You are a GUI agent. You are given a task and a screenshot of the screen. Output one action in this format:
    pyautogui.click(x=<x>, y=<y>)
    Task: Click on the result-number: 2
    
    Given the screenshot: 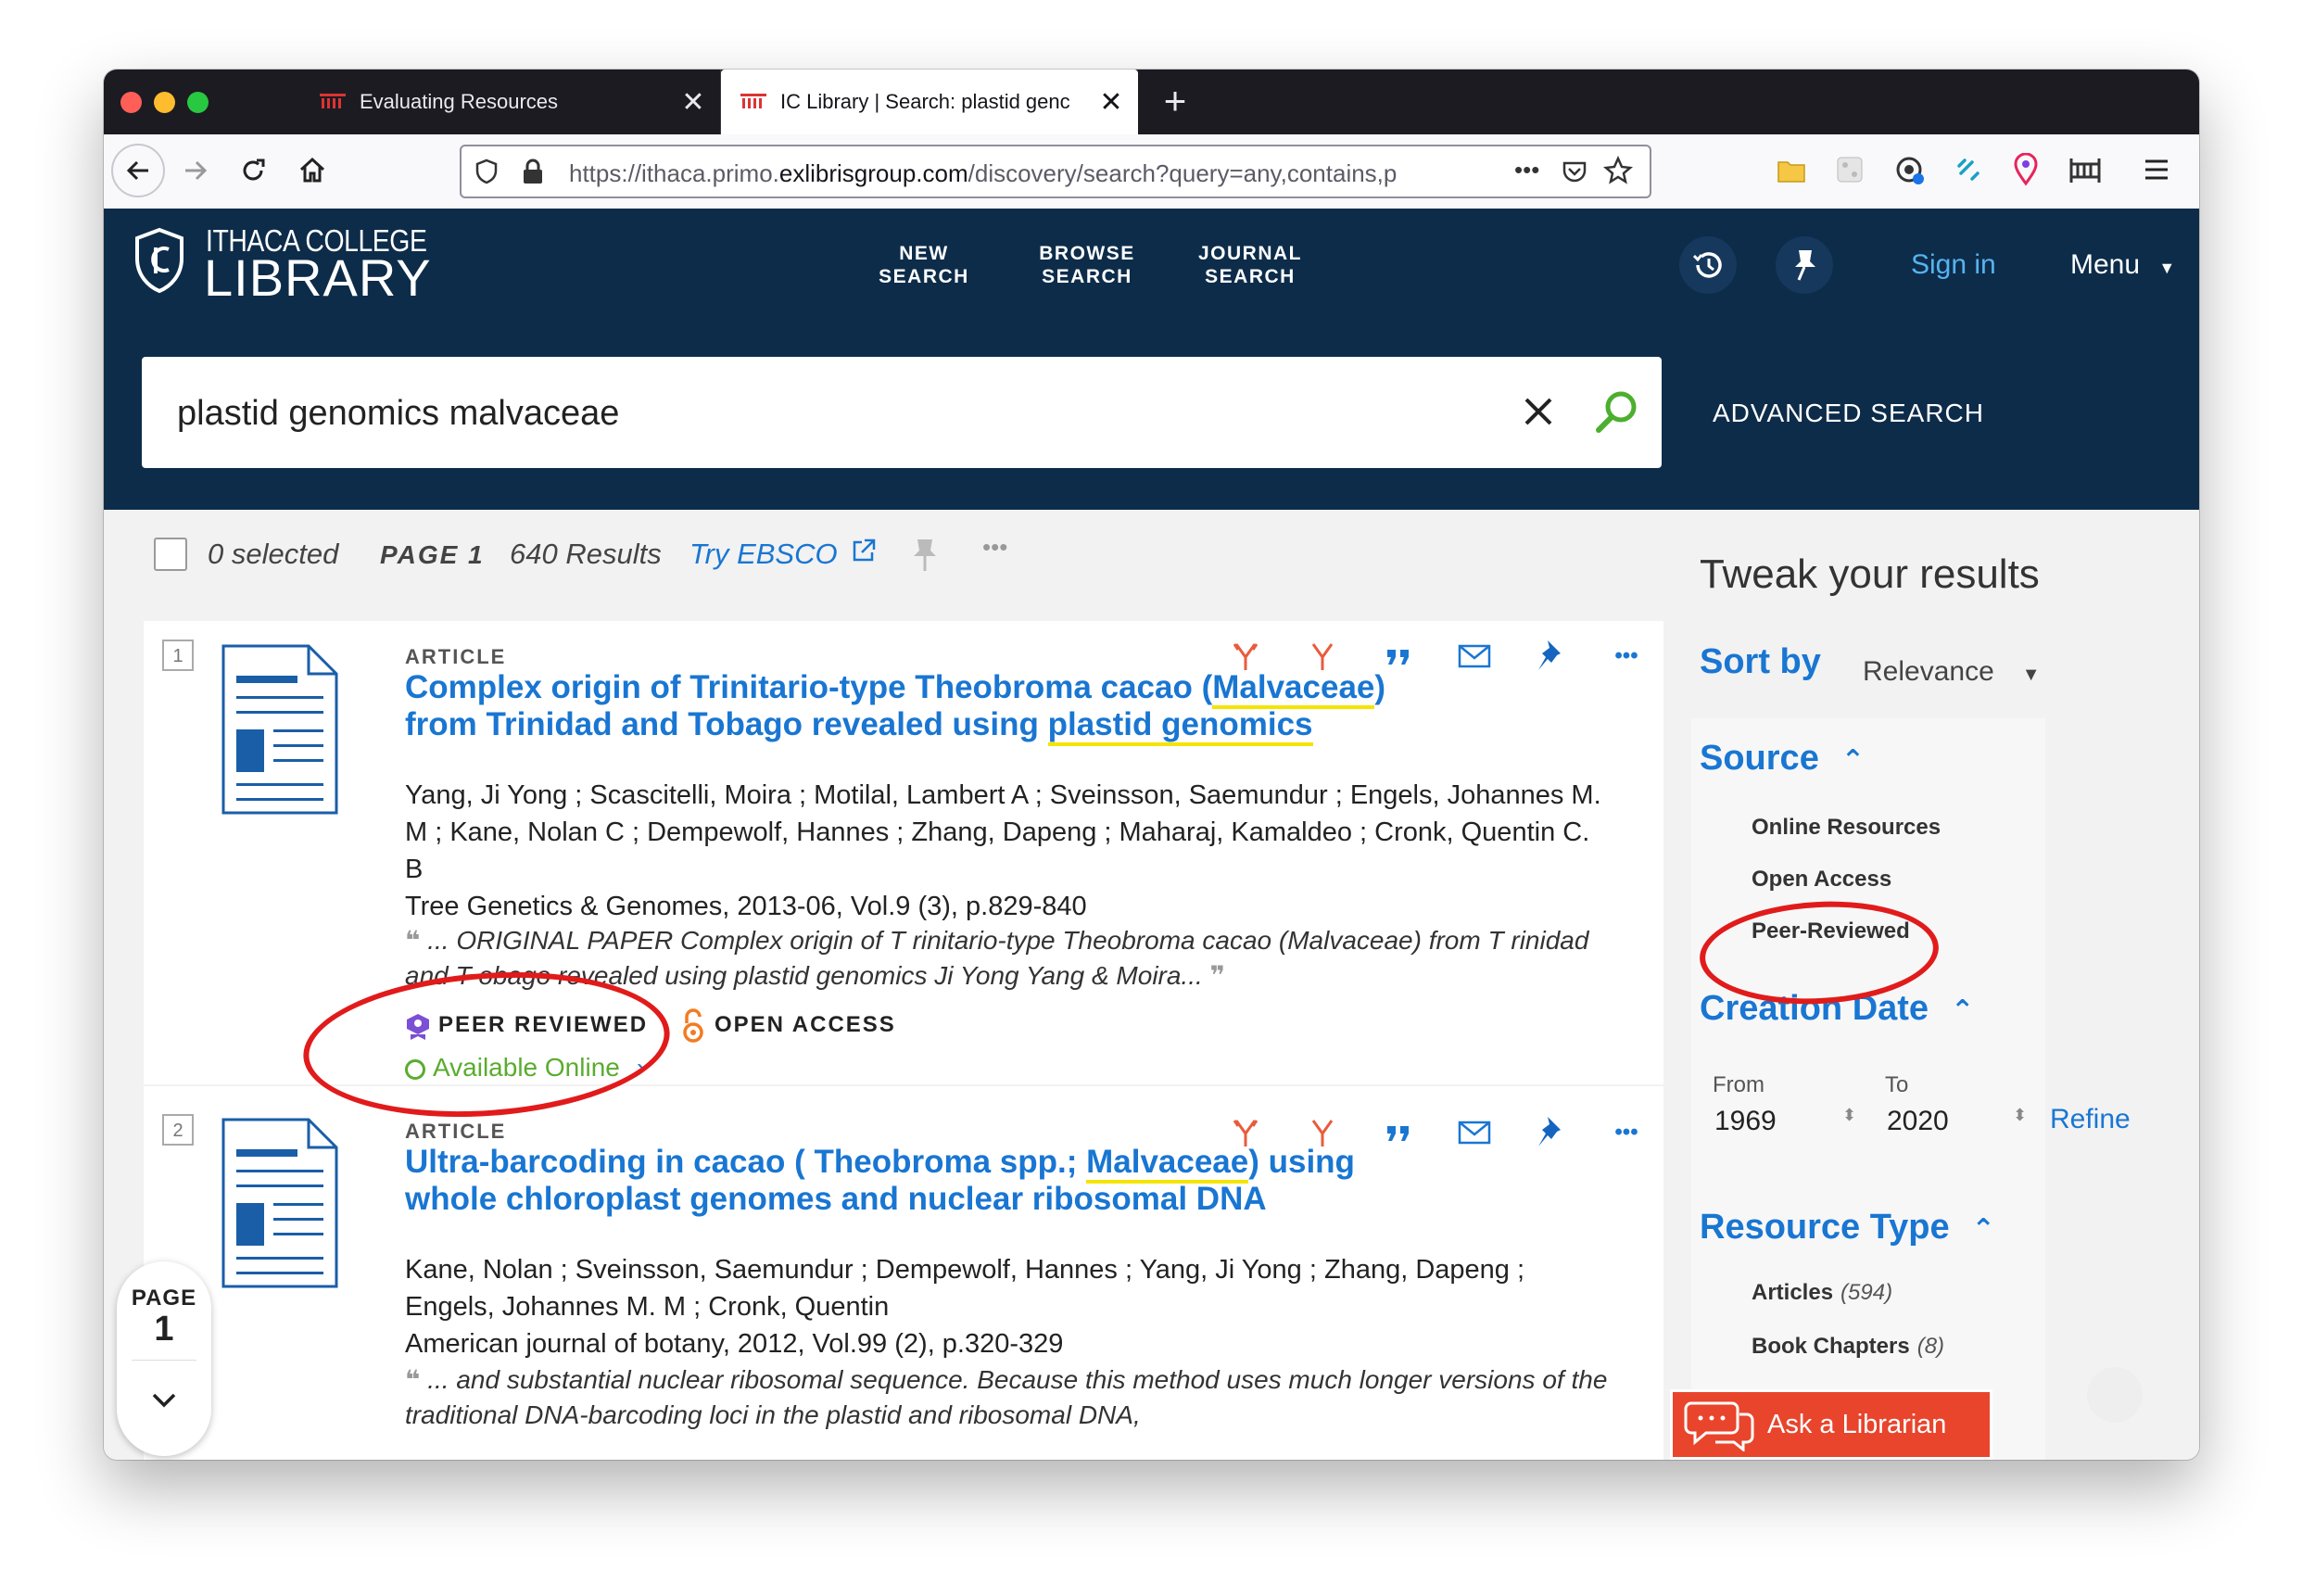 What is the action you would take?
    pyautogui.click(x=178, y=1130)
    